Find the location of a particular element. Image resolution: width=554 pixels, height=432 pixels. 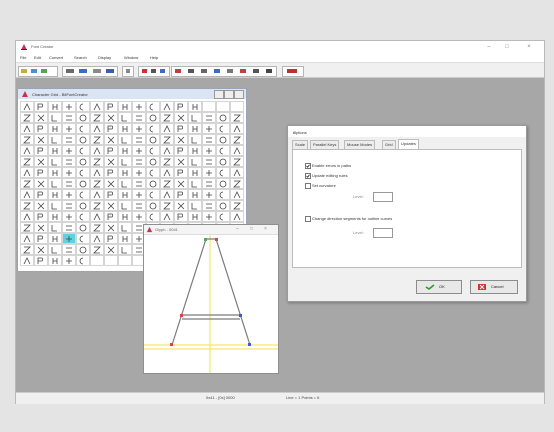

zoom-tool is located at coordinates (293, 71).